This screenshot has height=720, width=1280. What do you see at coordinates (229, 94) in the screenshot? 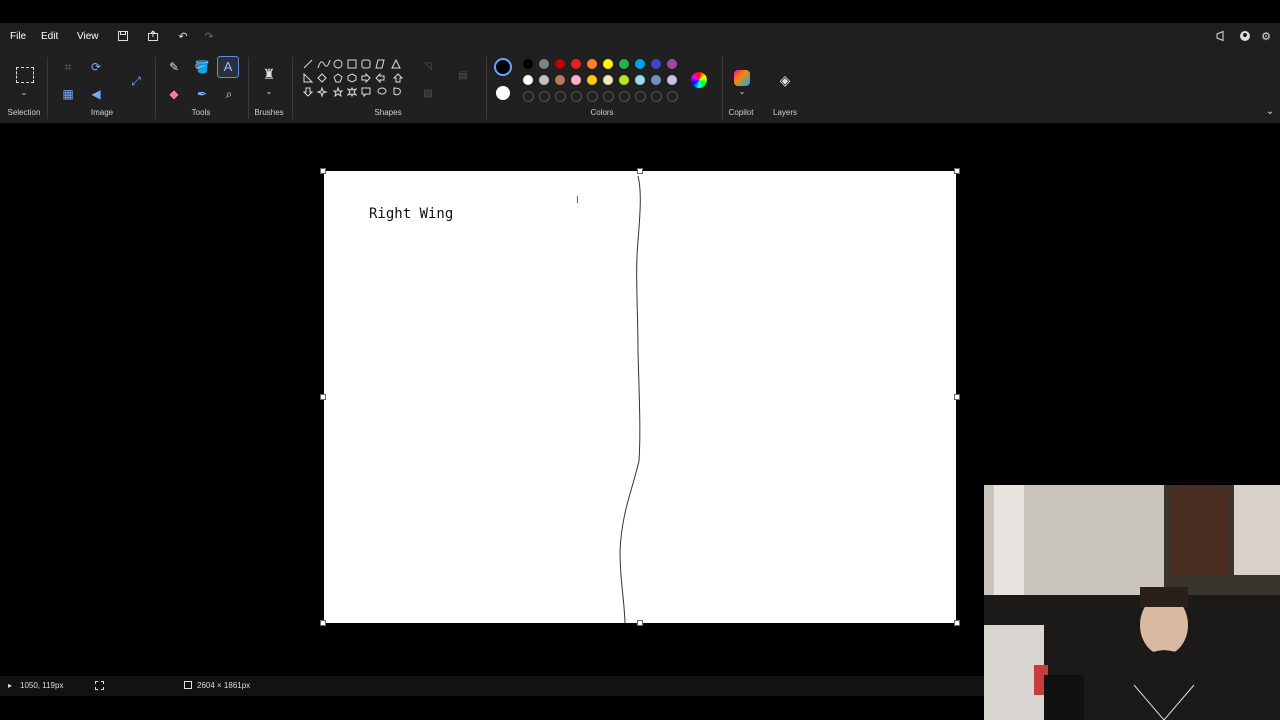
I see `magnifier-icon: ⌕` at bounding box center [229, 94].